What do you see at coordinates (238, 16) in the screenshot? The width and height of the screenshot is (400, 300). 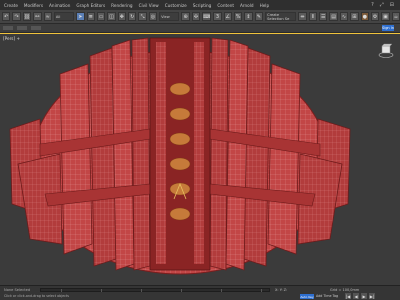 I see `percent-snap-icon: %` at bounding box center [238, 16].